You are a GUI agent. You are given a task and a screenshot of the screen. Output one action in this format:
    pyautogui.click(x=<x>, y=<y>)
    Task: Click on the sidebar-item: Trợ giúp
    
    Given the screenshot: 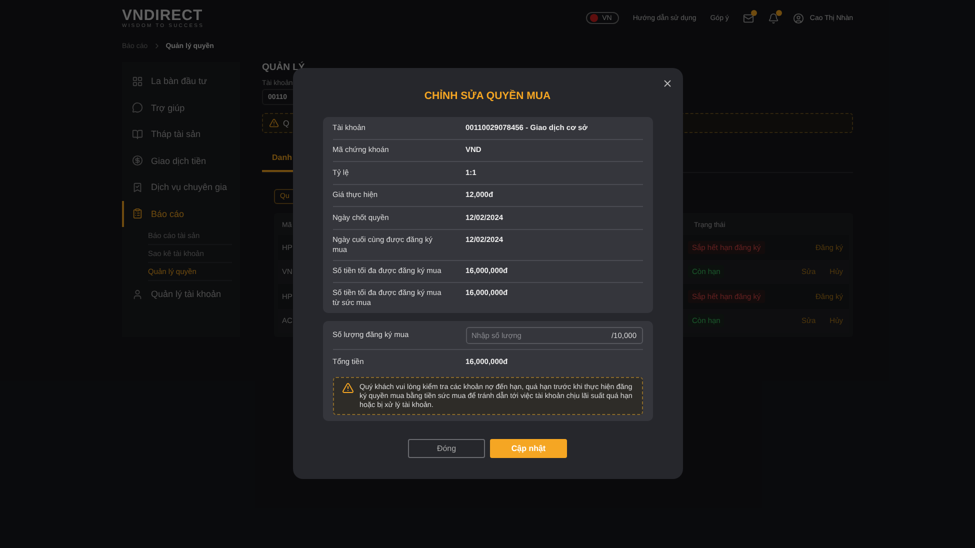 What is the action you would take?
    pyautogui.click(x=181, y=107)
    